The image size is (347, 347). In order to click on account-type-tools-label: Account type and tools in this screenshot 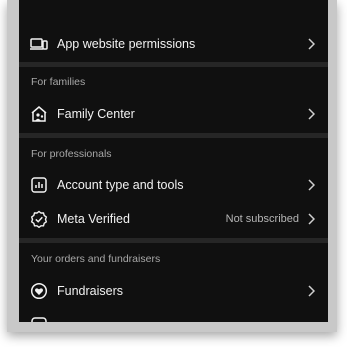, I will do `click(120, 185)`.